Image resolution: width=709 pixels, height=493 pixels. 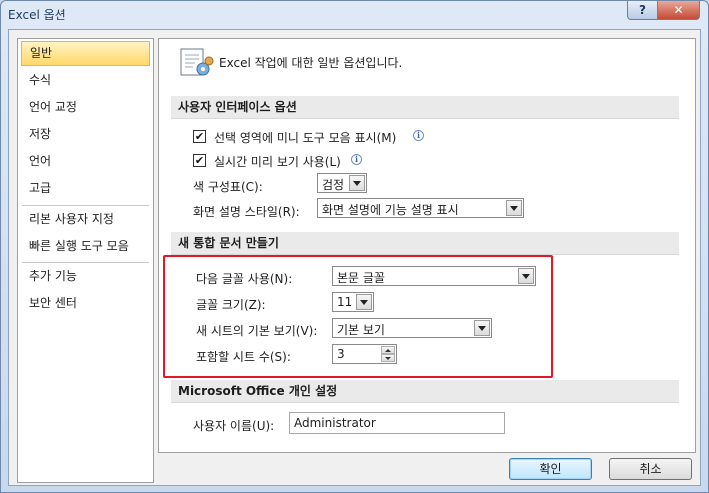 I want to click on sheet-count-spinner: 3, so click(x=364, y=354).